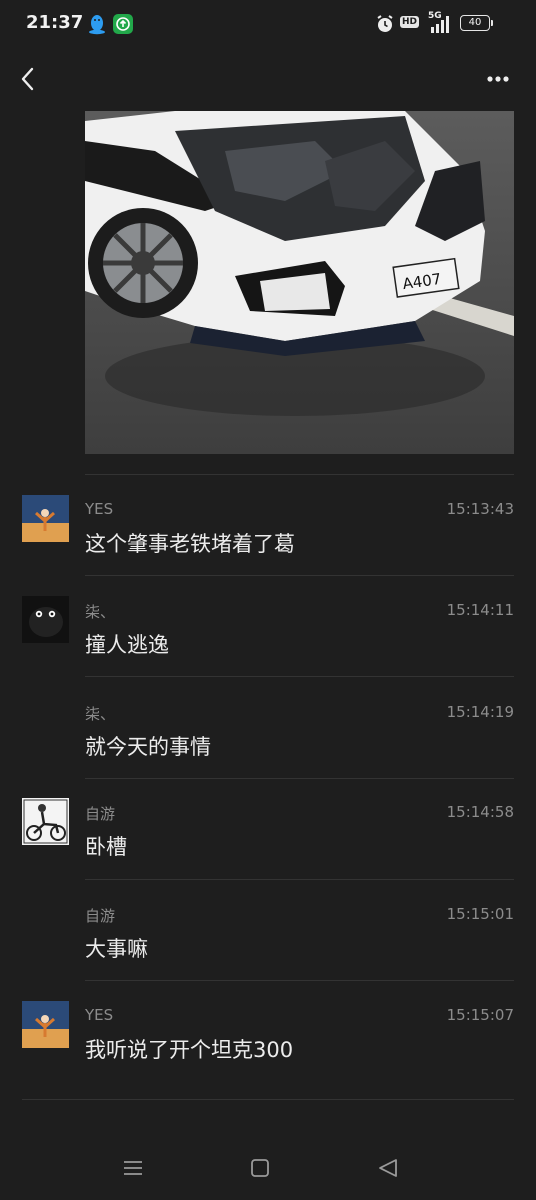 Image resolution: width=536 pixels, height=1200 pixels. I want to click on back-triangle-icon, so click(388, 1168).